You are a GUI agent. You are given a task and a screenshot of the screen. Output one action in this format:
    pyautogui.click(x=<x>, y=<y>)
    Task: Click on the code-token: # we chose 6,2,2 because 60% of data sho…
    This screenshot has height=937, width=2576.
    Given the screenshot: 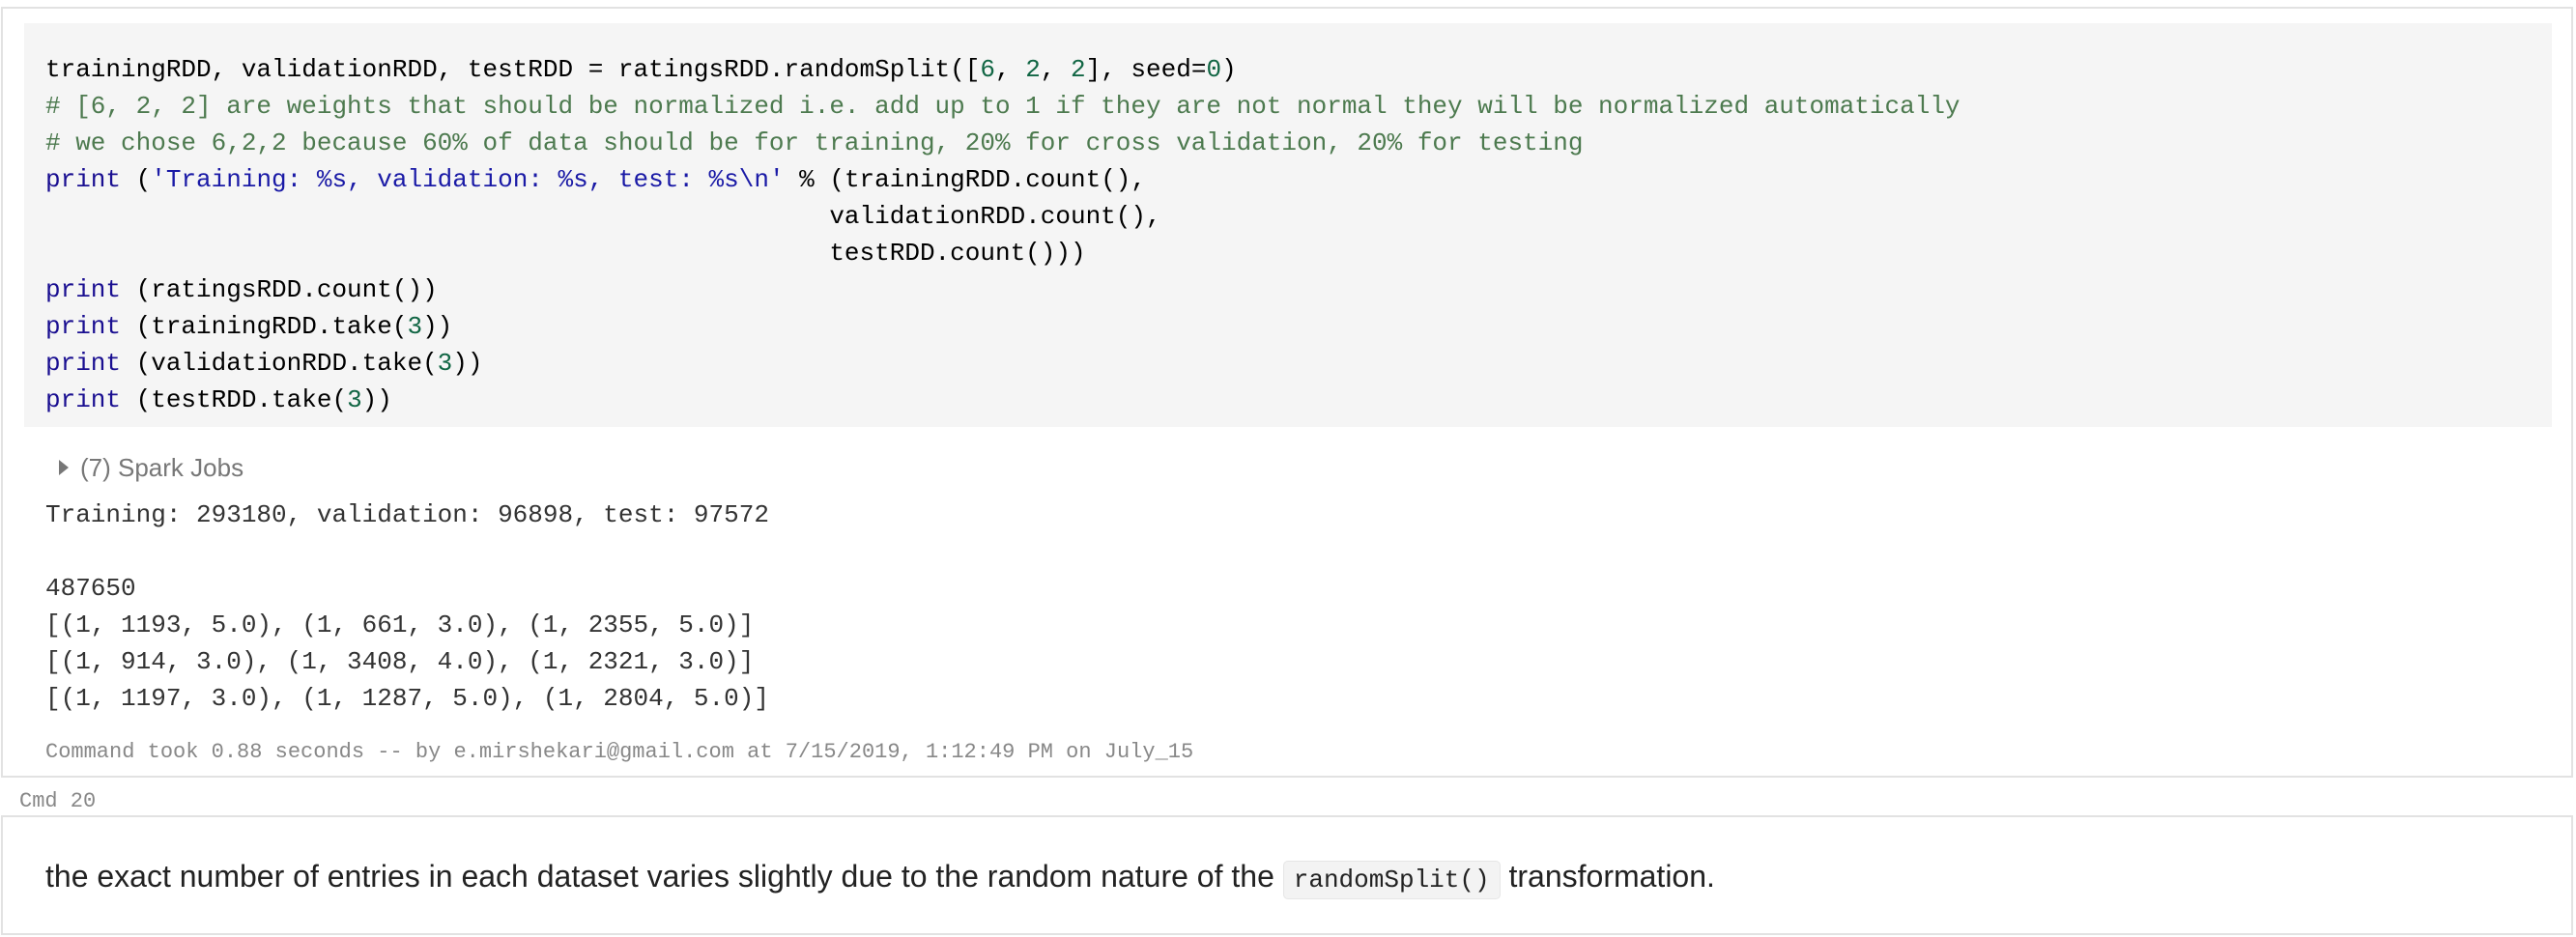 What is the action you would take?
    pyautogui.click(x=815, y=142)
    